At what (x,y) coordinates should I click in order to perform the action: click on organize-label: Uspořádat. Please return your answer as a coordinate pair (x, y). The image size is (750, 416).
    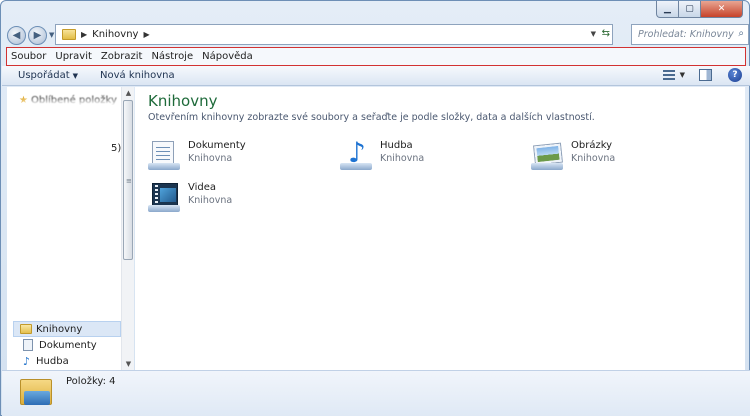
    Looking at the image, I should click on (44, 75).